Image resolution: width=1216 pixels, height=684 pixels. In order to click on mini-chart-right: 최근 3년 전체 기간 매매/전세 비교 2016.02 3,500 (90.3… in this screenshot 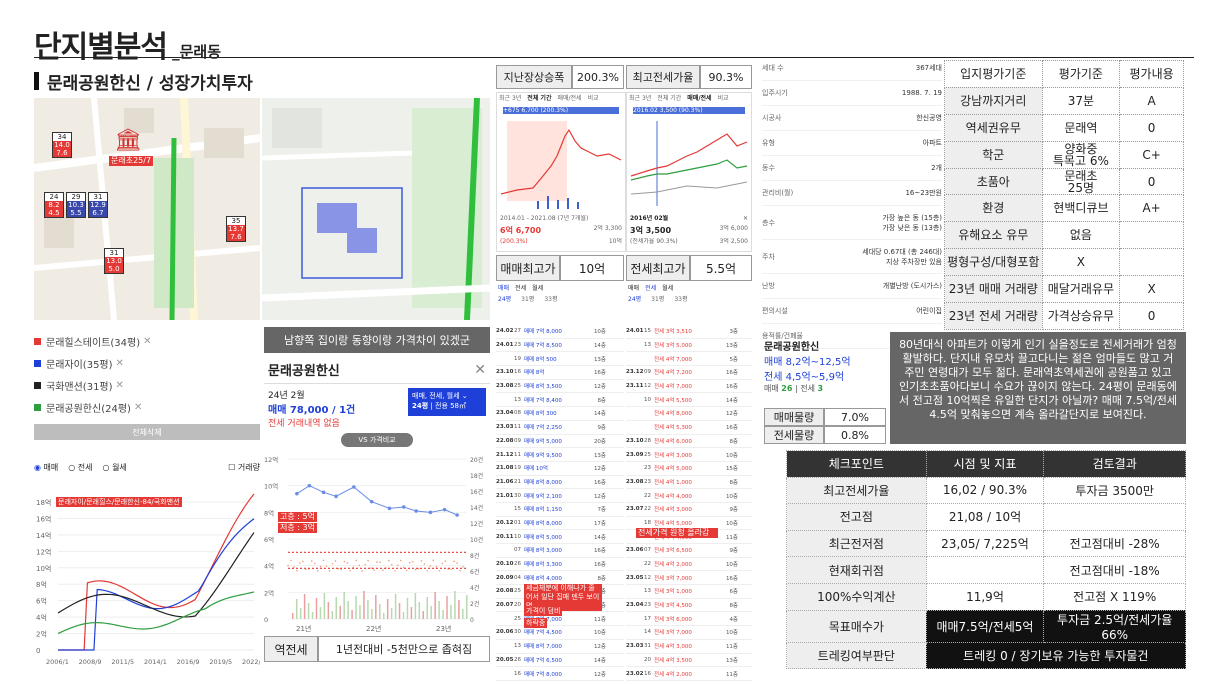, I will do `click(689, 172)`.